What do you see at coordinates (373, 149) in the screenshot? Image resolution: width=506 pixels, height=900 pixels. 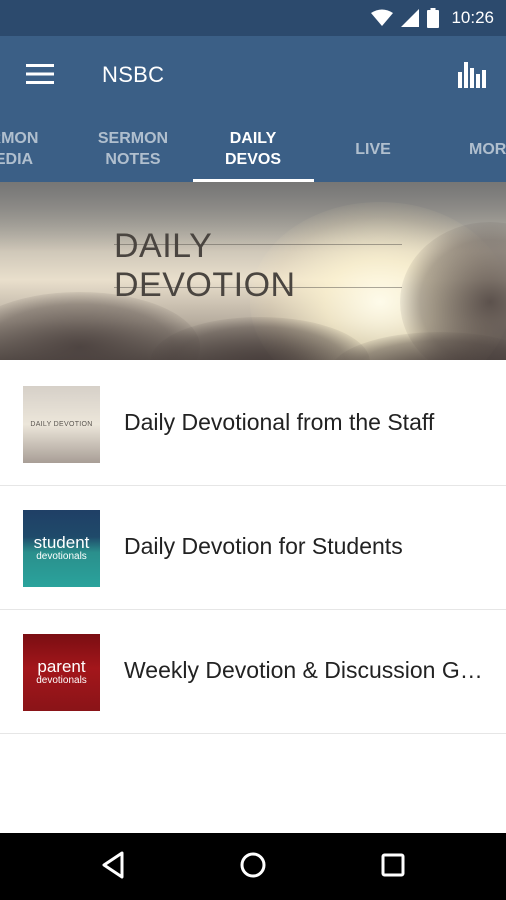 I see `tab-live: LIVE` at bounding box center [373, 149].